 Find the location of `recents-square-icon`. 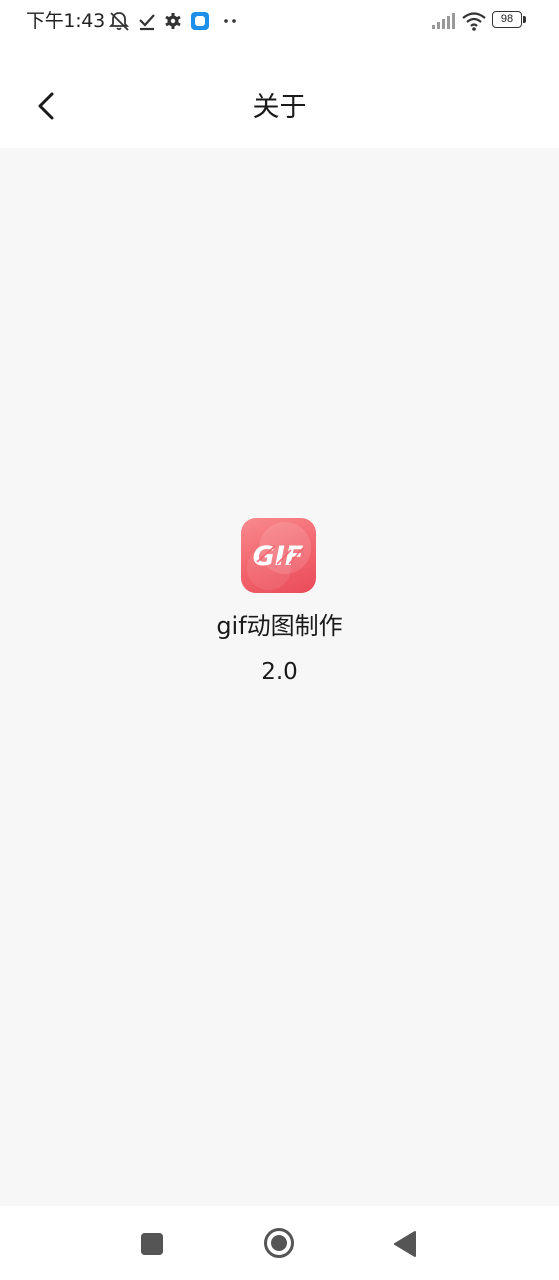

recents-square-icon is located at coordinates (152, 1244).